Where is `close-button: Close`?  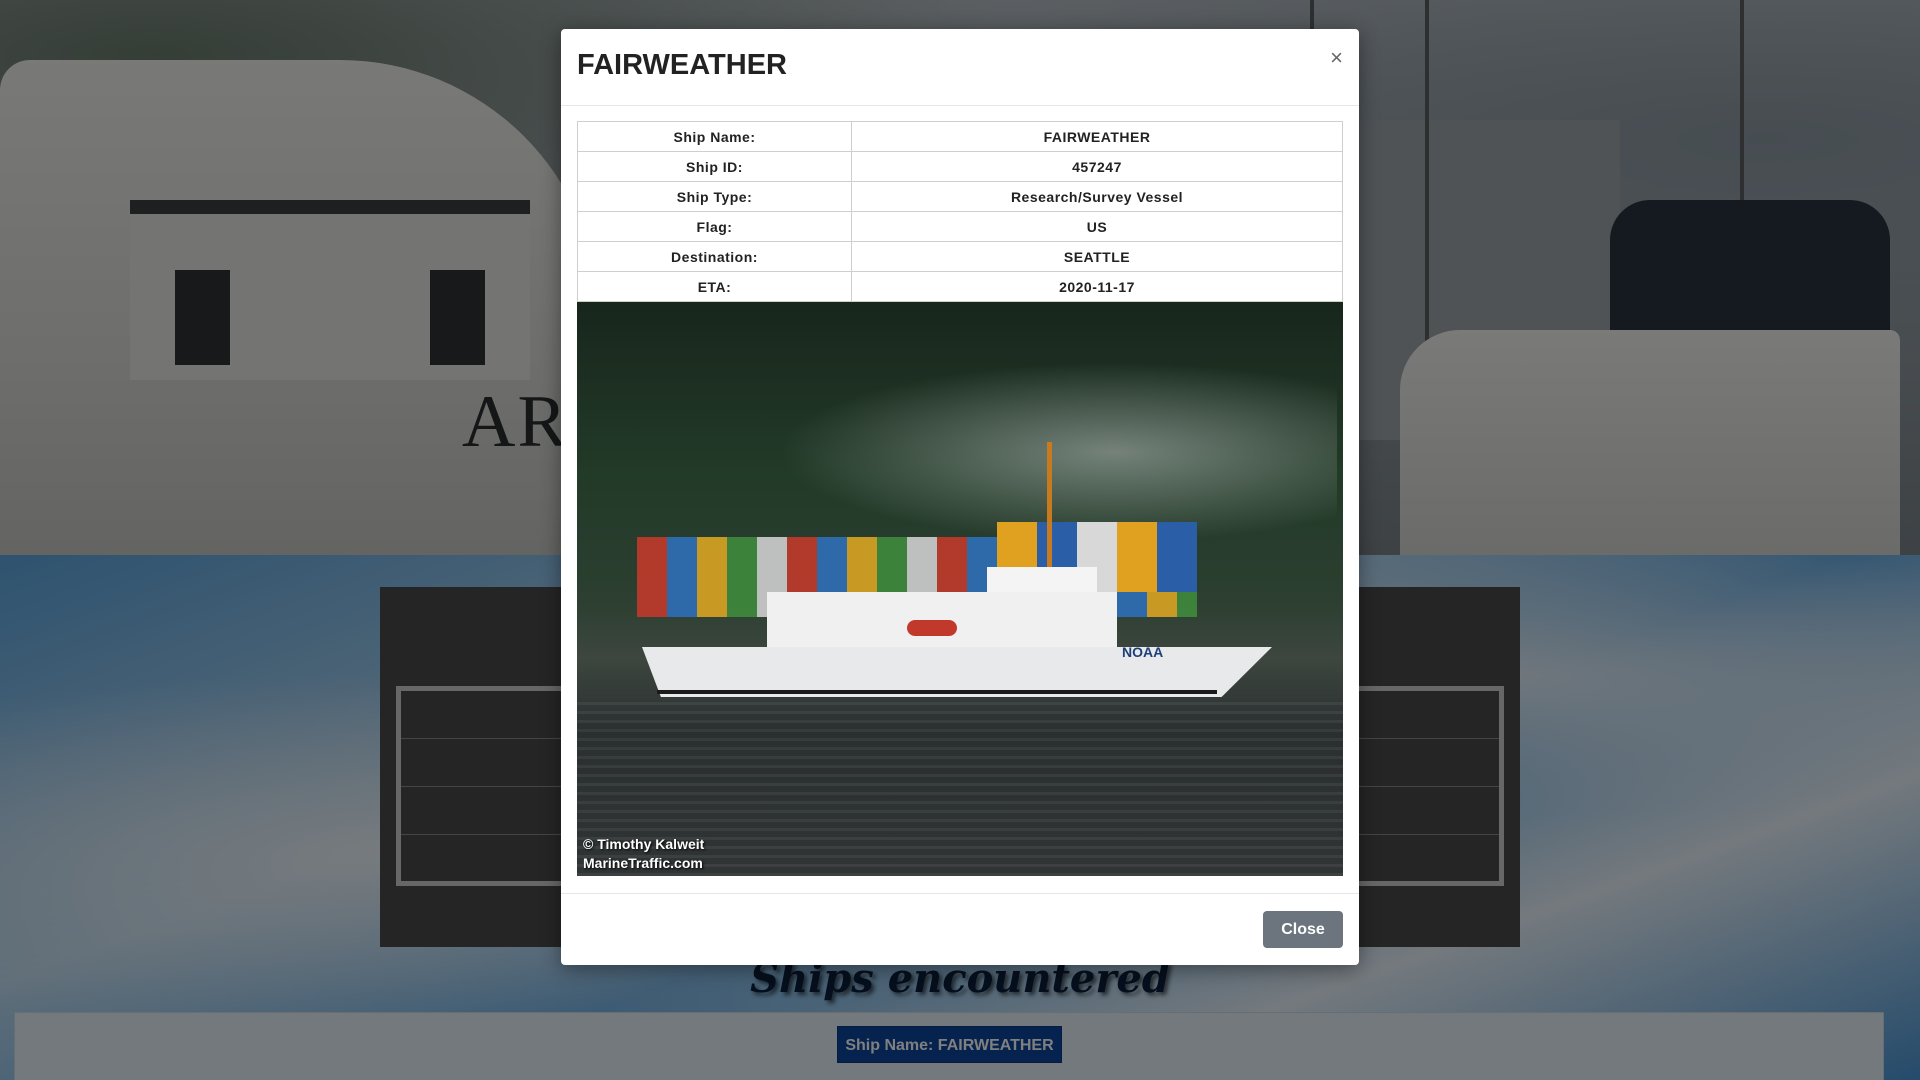
close-button: Close is located at coordinates (1303, 929).